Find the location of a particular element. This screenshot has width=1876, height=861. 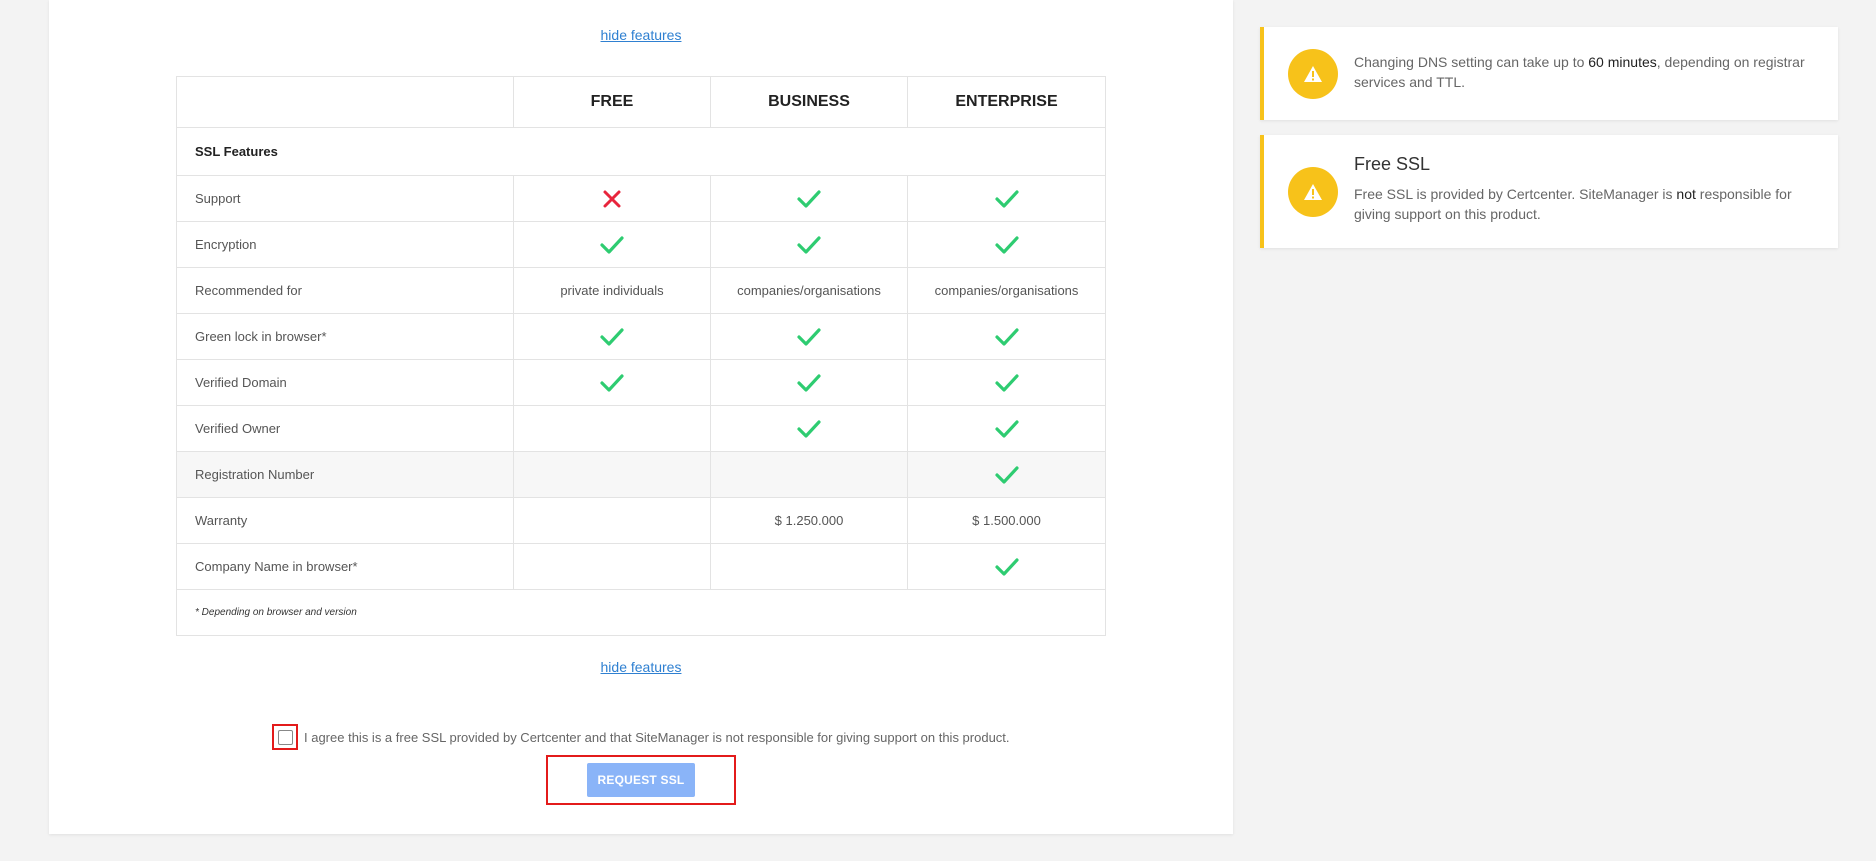

table-row: Warranty $ 1.250.000 $ 1.500.000 is located at coordinates (641, 520).